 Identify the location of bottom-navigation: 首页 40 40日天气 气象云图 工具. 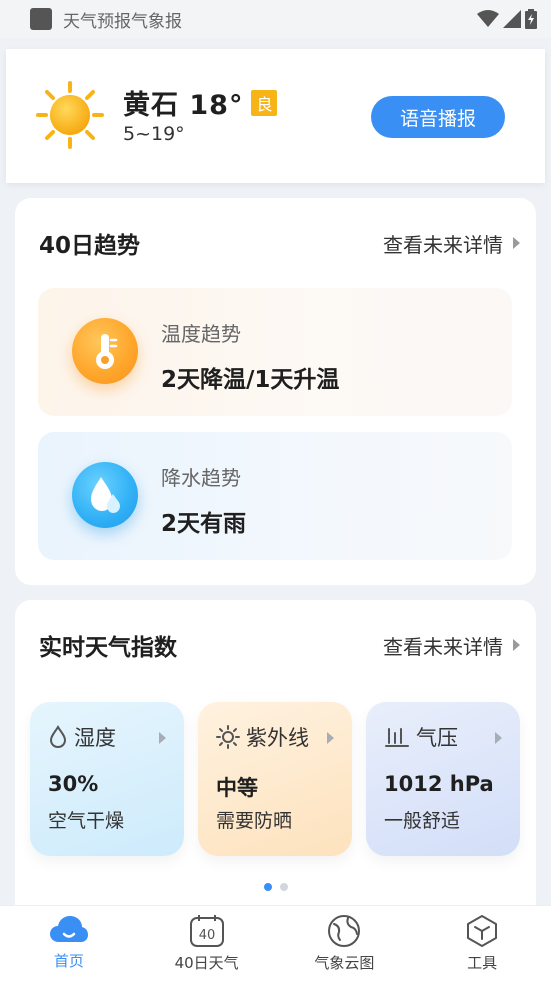
(275, 943).